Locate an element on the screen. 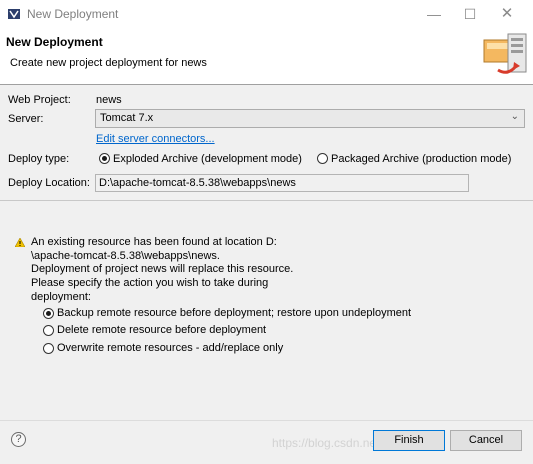 Image resolution: width=533 pixels, height=464 pixels. backup-resource-radio is located at coordinates (48, 313).